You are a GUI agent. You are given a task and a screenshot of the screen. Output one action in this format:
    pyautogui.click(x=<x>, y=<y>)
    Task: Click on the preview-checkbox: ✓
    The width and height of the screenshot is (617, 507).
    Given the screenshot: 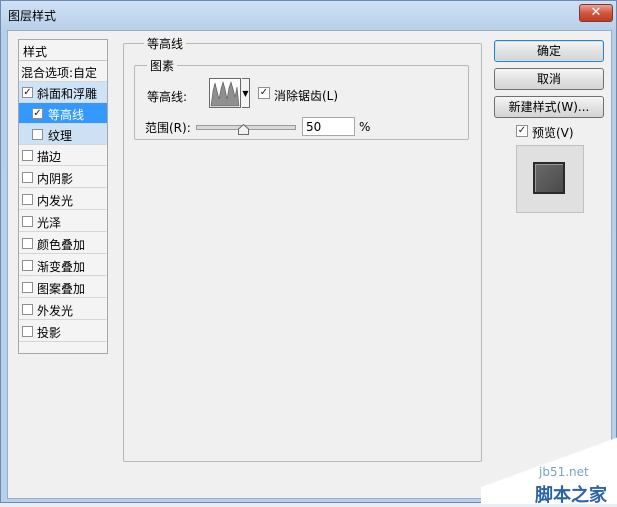 What is the action you would take?
    pyautogui.click(x=522, y=131)
    